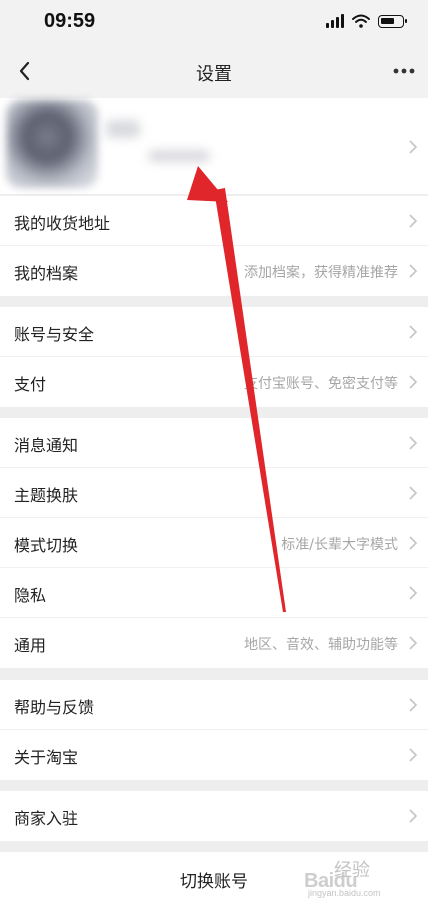  I want to click on settings-item-label: 隐私, so click(30, 595).